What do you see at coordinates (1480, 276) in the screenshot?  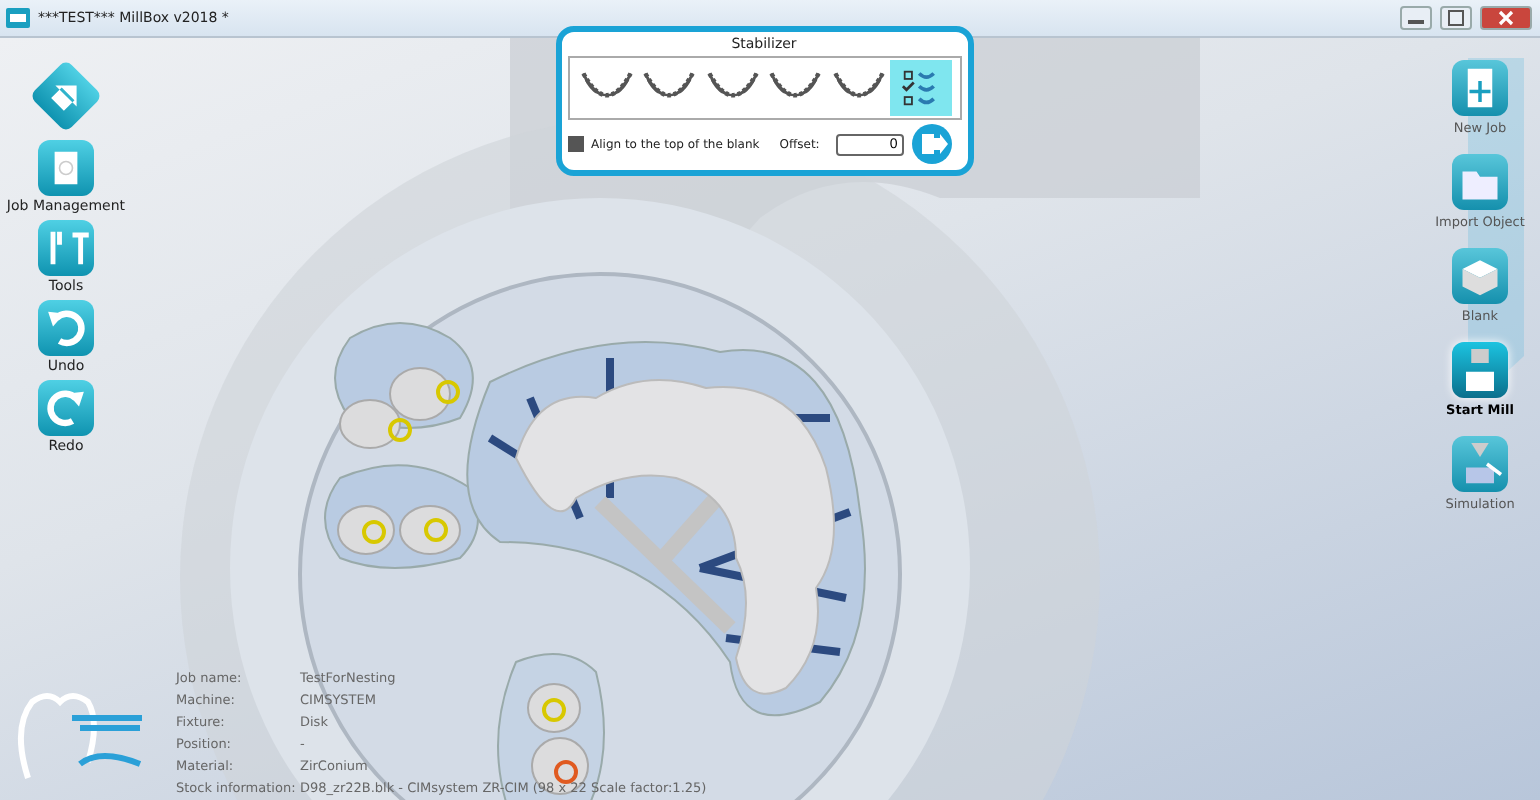 I see `block-icon` at bounding box center [1480, 276].